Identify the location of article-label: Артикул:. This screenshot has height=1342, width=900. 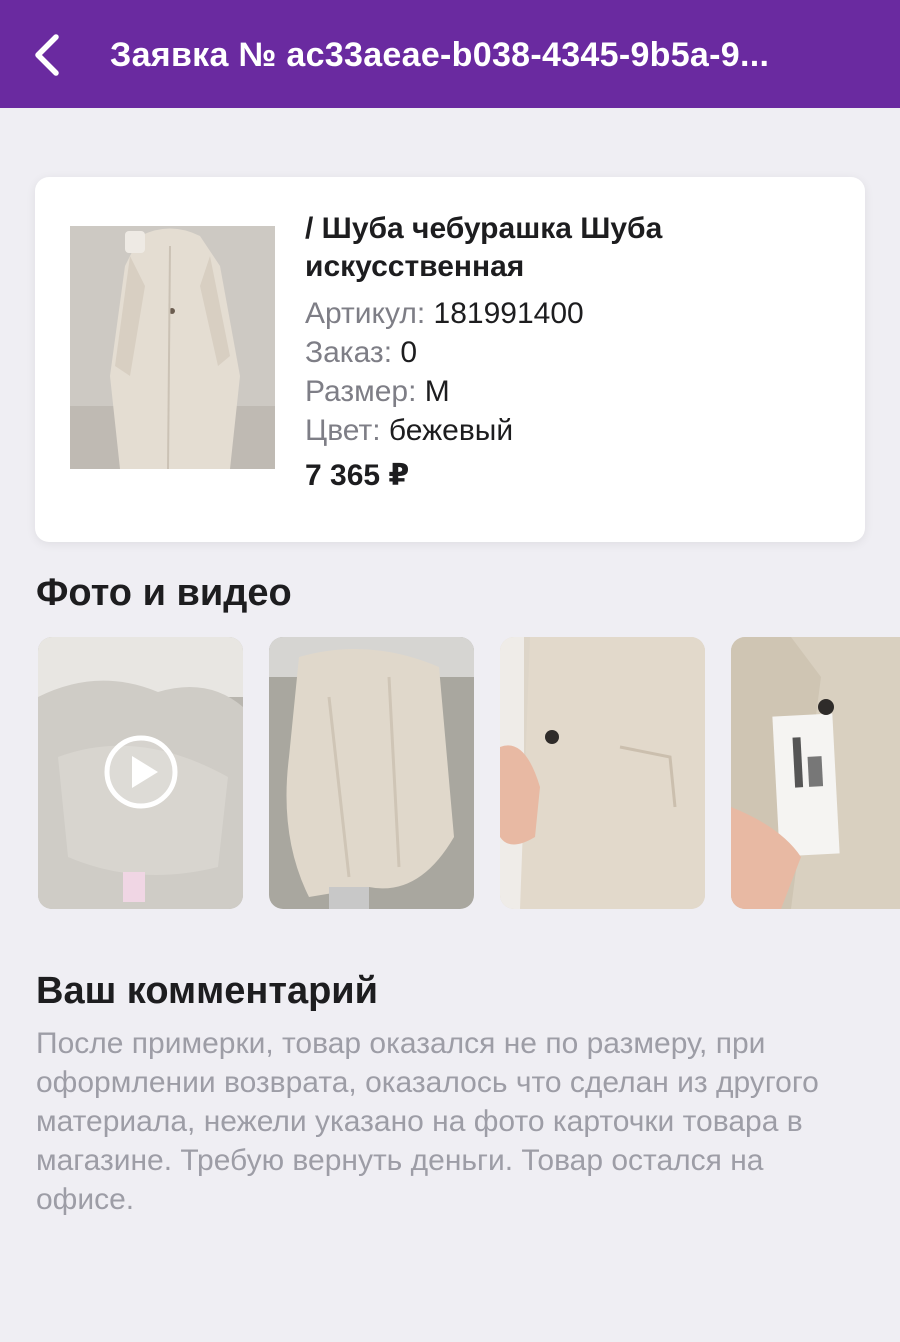
(365, 313).